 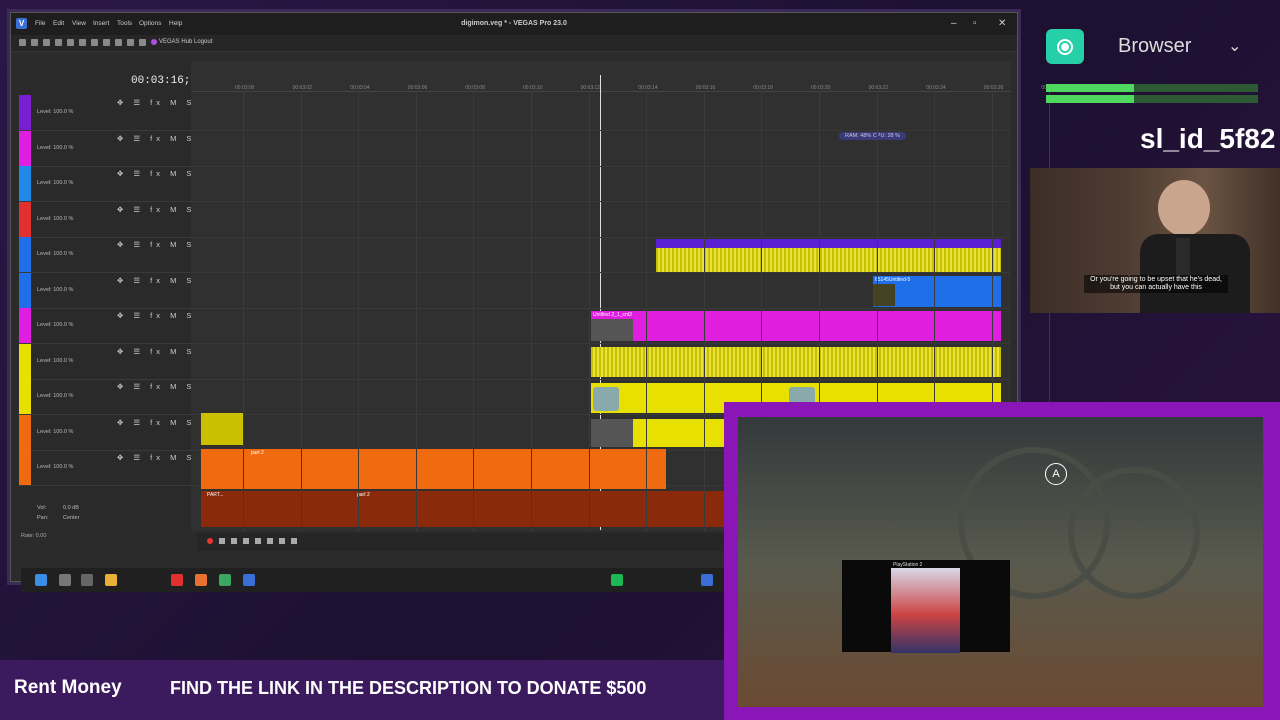 What do you see at coordinates (58, 42) in the screenshot?
I see `settings-icon` at bounding box center [58, 42].